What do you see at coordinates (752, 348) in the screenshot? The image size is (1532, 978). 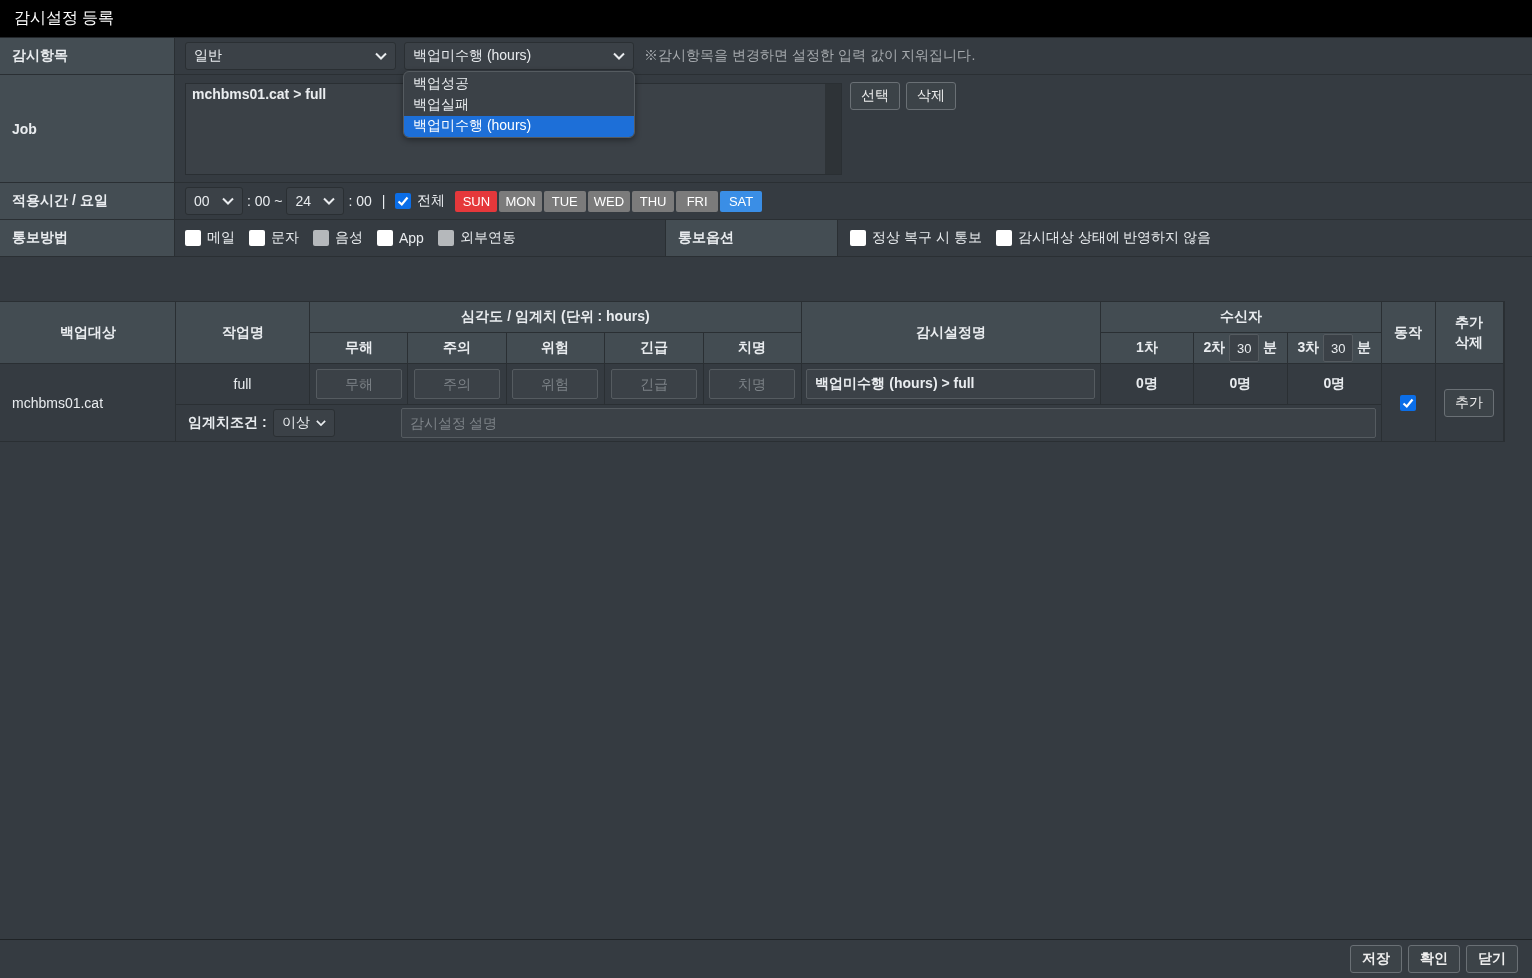 I see `column-header: 치명` at bounding box center [752, 348].